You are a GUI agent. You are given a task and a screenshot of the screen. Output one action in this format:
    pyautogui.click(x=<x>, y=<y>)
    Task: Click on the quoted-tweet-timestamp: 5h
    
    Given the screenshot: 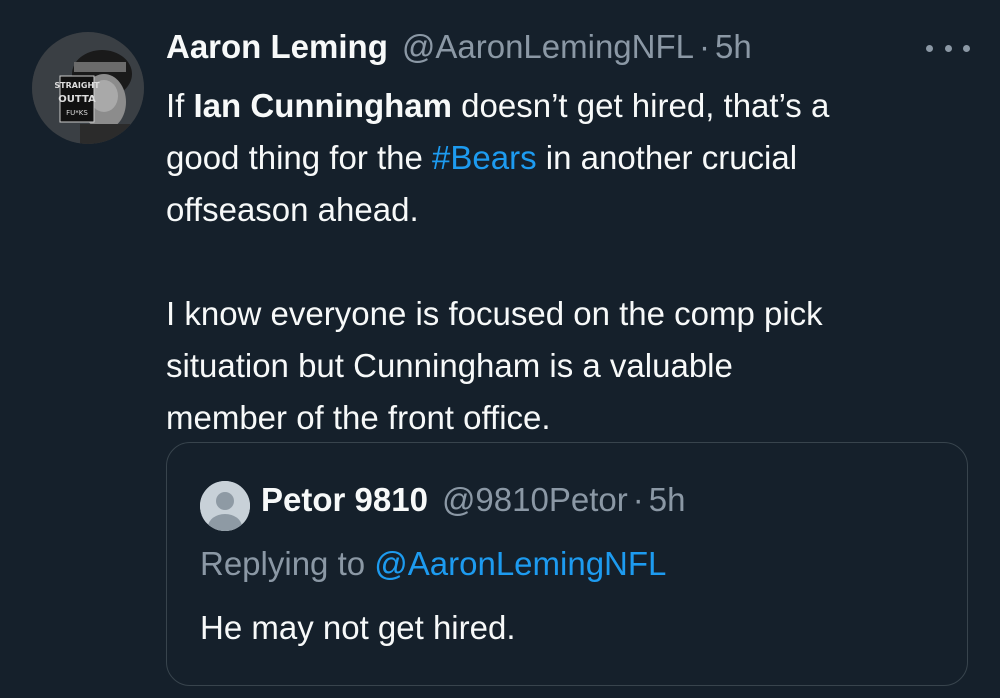 What is the action you would take?
    pyautogui.click(x=667, y=500)
    